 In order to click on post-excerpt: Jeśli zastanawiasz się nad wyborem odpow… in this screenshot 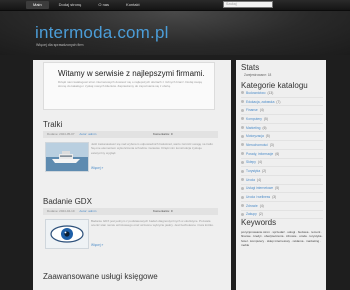, I will do `click(152, 148)`.